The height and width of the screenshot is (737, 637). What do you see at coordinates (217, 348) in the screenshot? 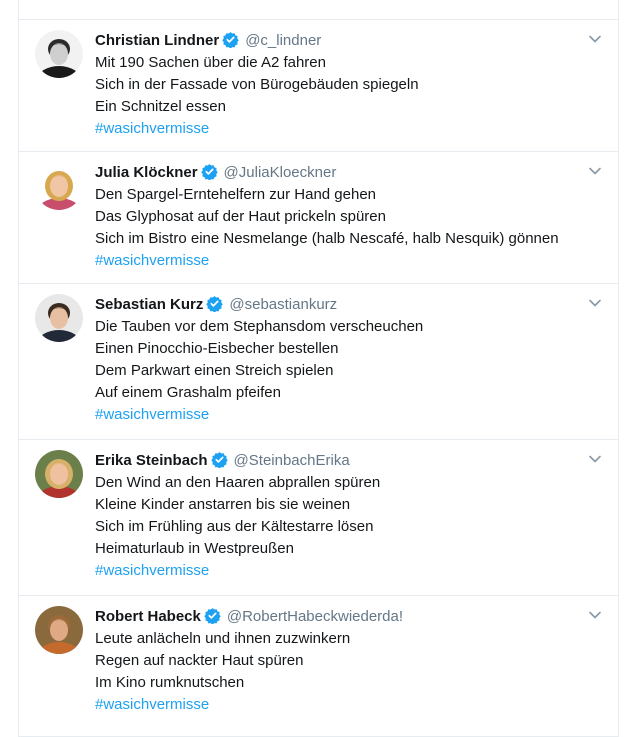
I see `tweet-text-line: Einen Pinocchio-Eisbecher bestellen` at bounding box center [217, 348].